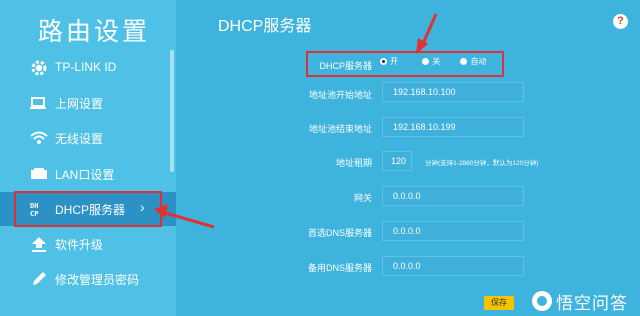  Describe the element at coordinates (39, 68) in the screenshot. I see `gear-icon` at that location.